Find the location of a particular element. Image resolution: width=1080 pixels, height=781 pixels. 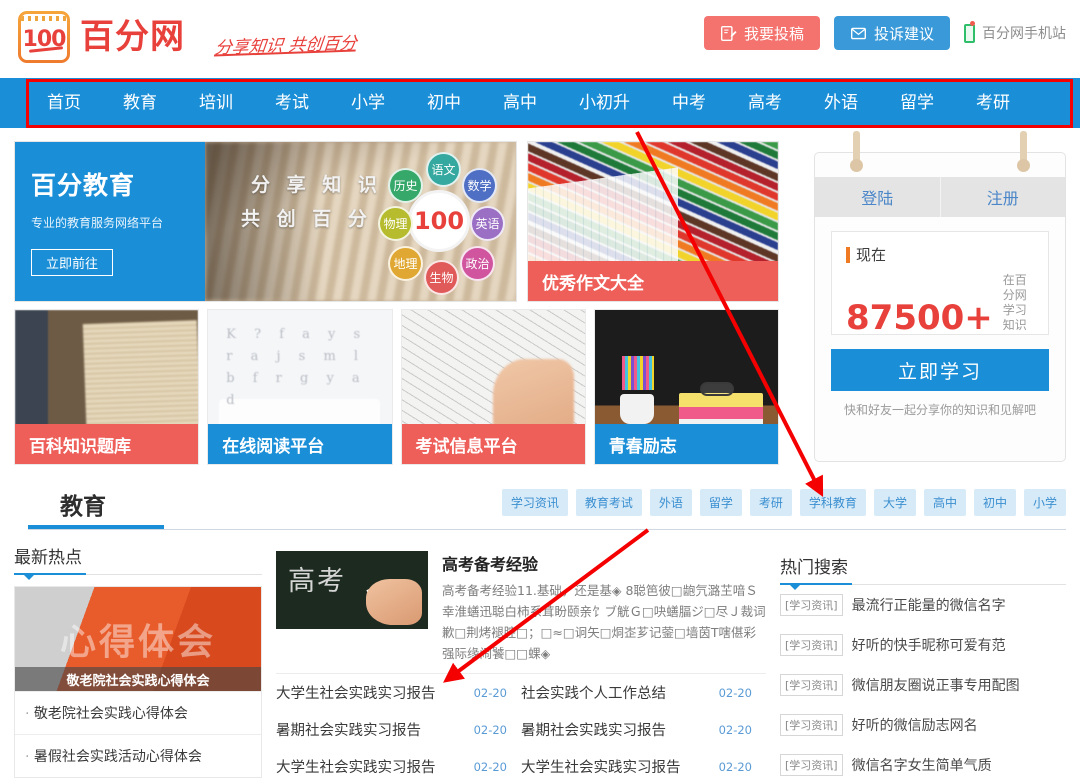

hanging-pin-right-icon is located at coordinates (1023, 151).